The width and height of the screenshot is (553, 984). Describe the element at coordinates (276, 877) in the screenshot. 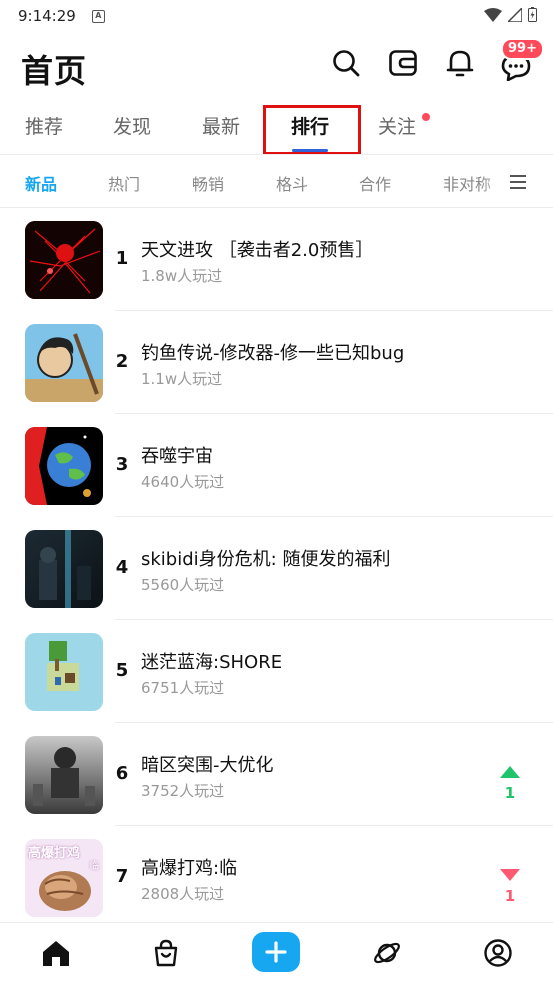

I see `list-item: 高爆打鸡 临 7 高爆打鸡:临 2808人玩过 1` at that location.